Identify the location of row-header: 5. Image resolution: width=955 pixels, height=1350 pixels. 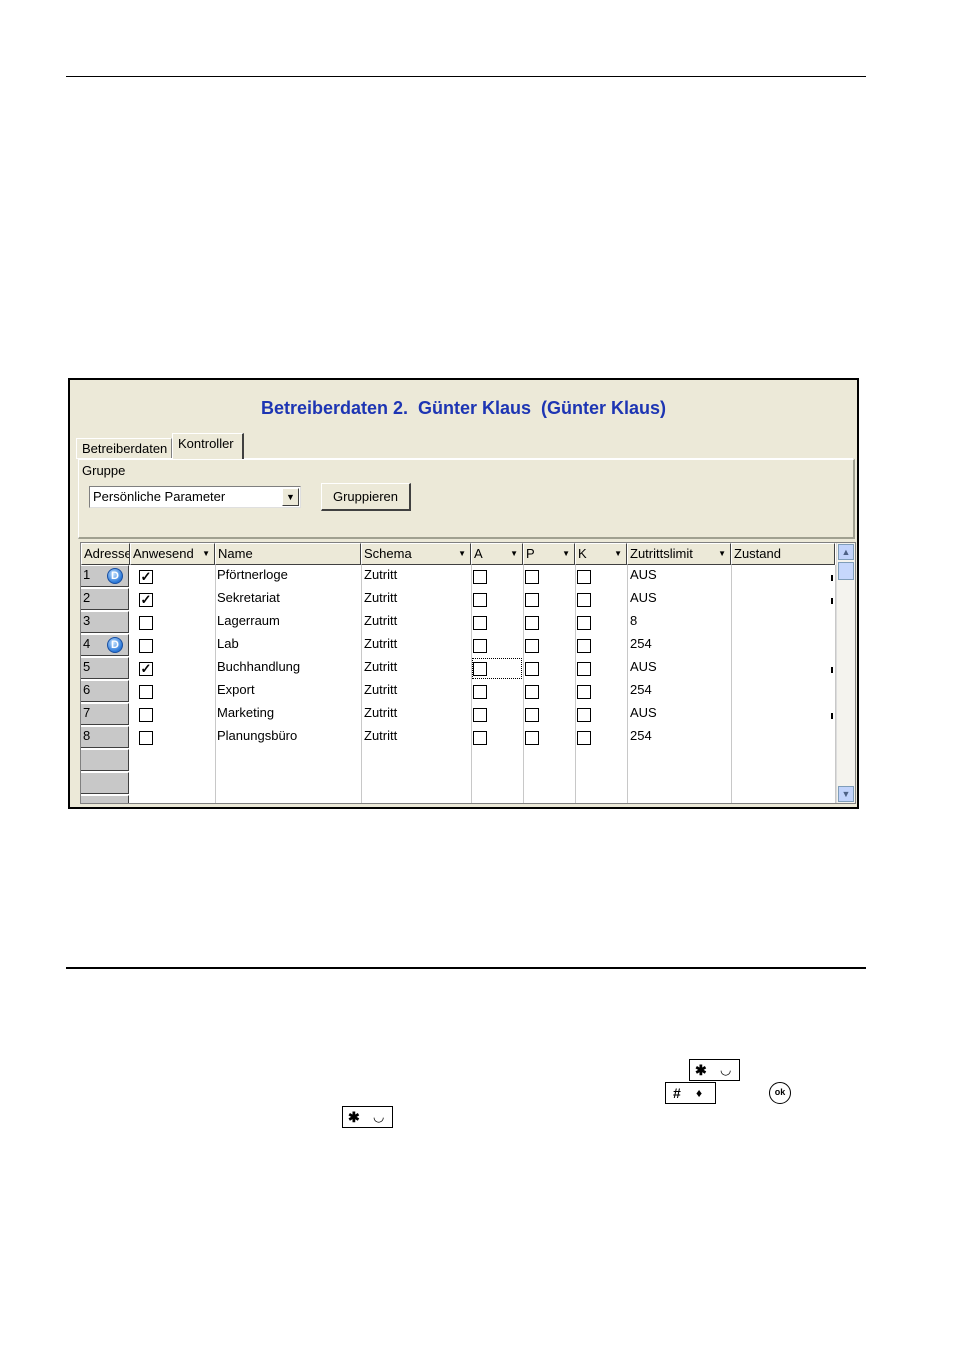
(105, 668).